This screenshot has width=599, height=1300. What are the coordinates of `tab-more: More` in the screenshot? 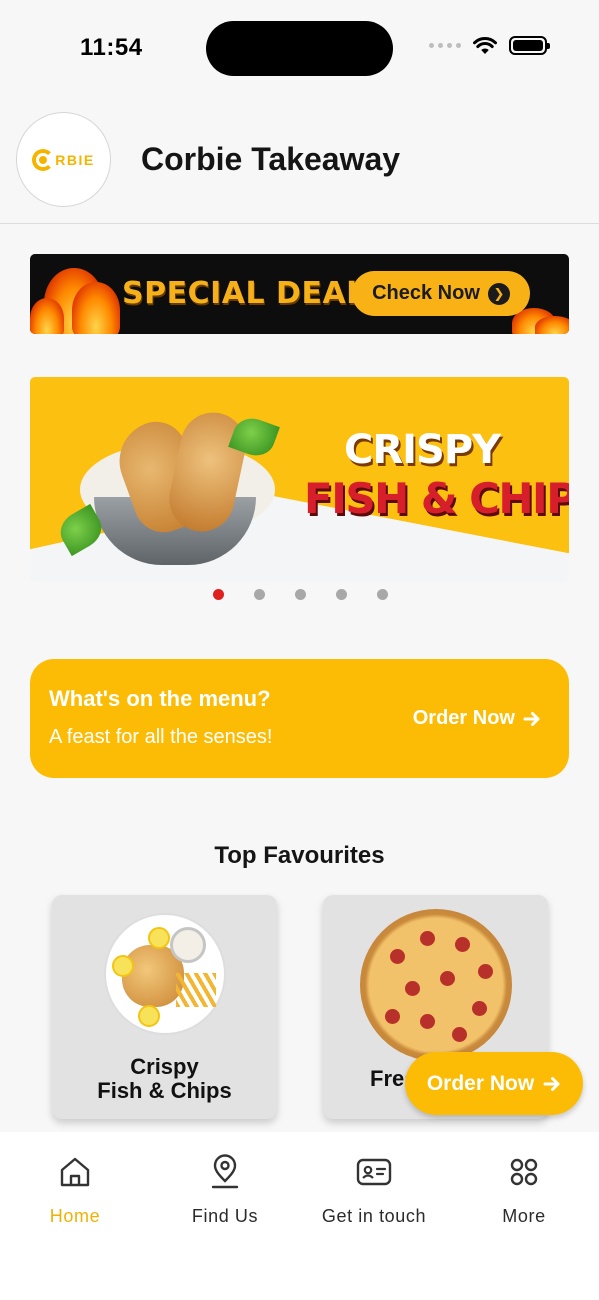 It's located at (524, 1190).